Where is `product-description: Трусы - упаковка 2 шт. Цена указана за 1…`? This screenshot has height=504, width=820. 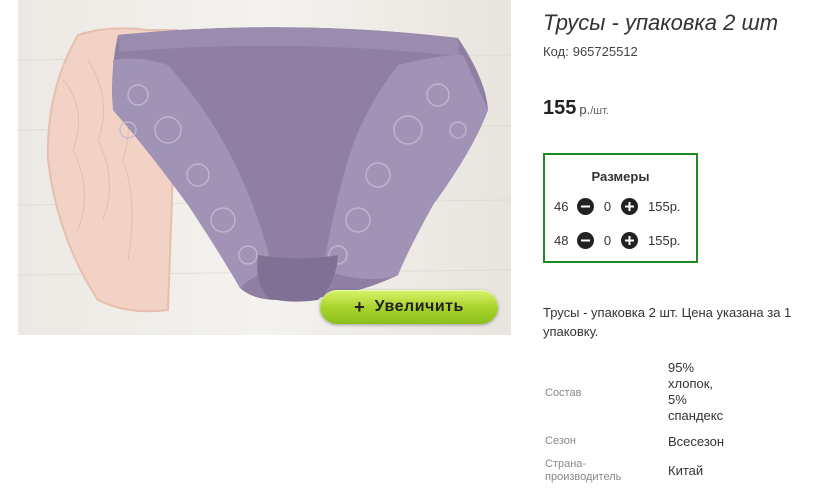 product-description: Трусы - упаковка 2 шт. Цена указана за 1… is located at coordinates (667, 322).